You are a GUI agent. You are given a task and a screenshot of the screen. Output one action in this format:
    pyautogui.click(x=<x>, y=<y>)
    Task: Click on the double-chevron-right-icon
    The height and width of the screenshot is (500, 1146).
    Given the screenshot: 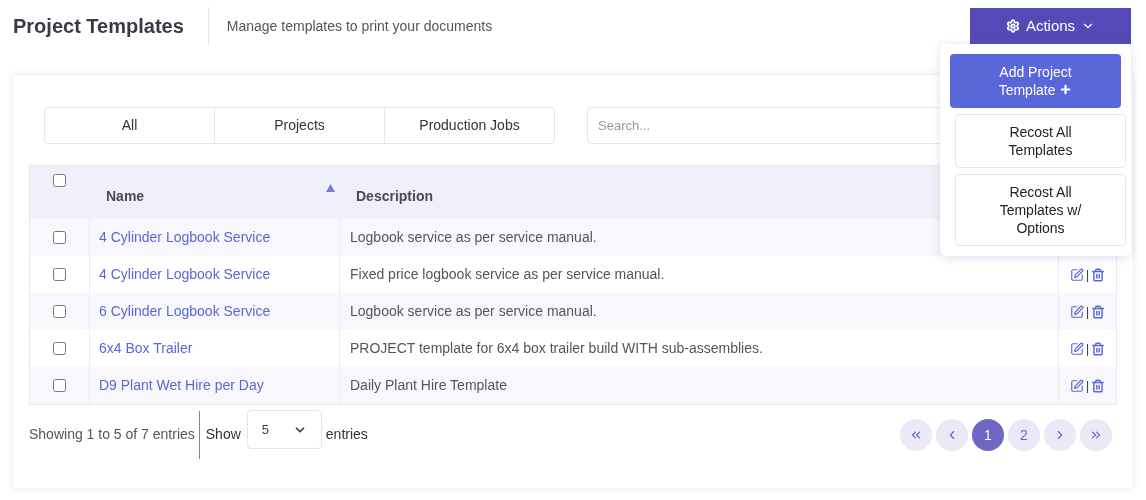 What is the action you would take?
    pyautogui.click(x=1096, y=435)
    